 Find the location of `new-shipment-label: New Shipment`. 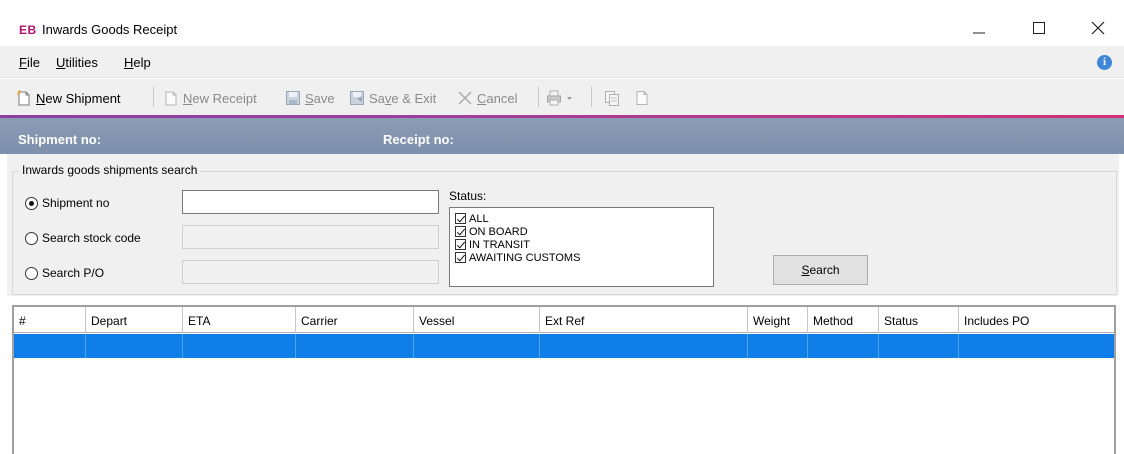

new-shipment-label: New Shipment is located at coordinates (78, 98).